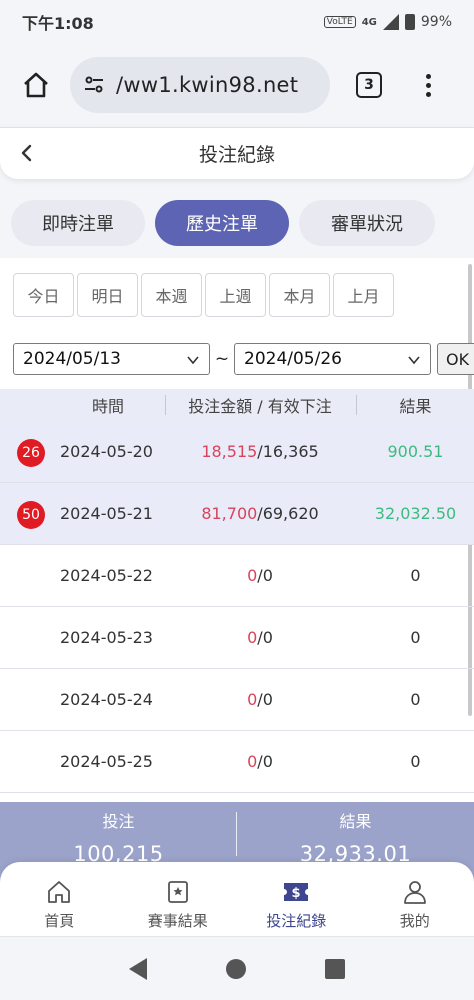 The width and height of the screenshot is (474, 1000). What do you see at coordinates (414, 892) in the screenshot?
I see `user-icon` at bounding box center [414, 892].